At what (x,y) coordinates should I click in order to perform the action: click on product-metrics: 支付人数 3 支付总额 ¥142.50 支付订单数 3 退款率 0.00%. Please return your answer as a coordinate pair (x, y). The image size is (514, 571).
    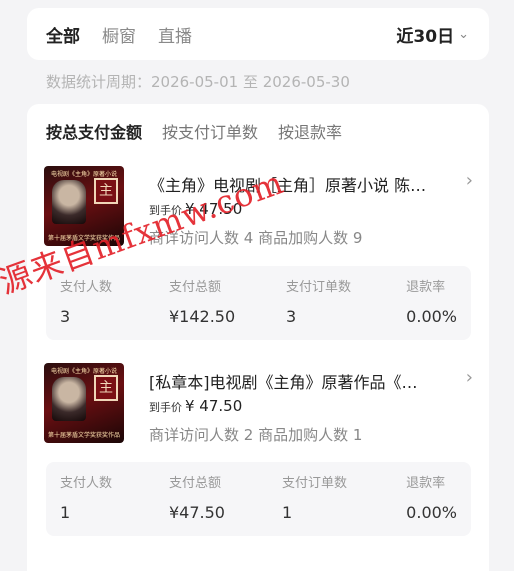
    Looking at the image, I should click on (258, 303).